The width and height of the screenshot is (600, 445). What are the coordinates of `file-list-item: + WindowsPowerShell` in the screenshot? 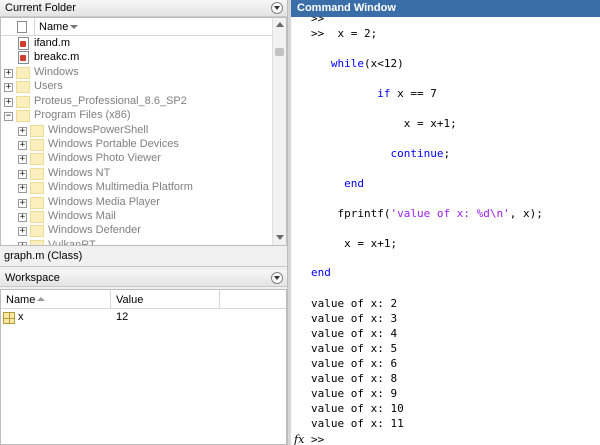 It's located at (136, 131).